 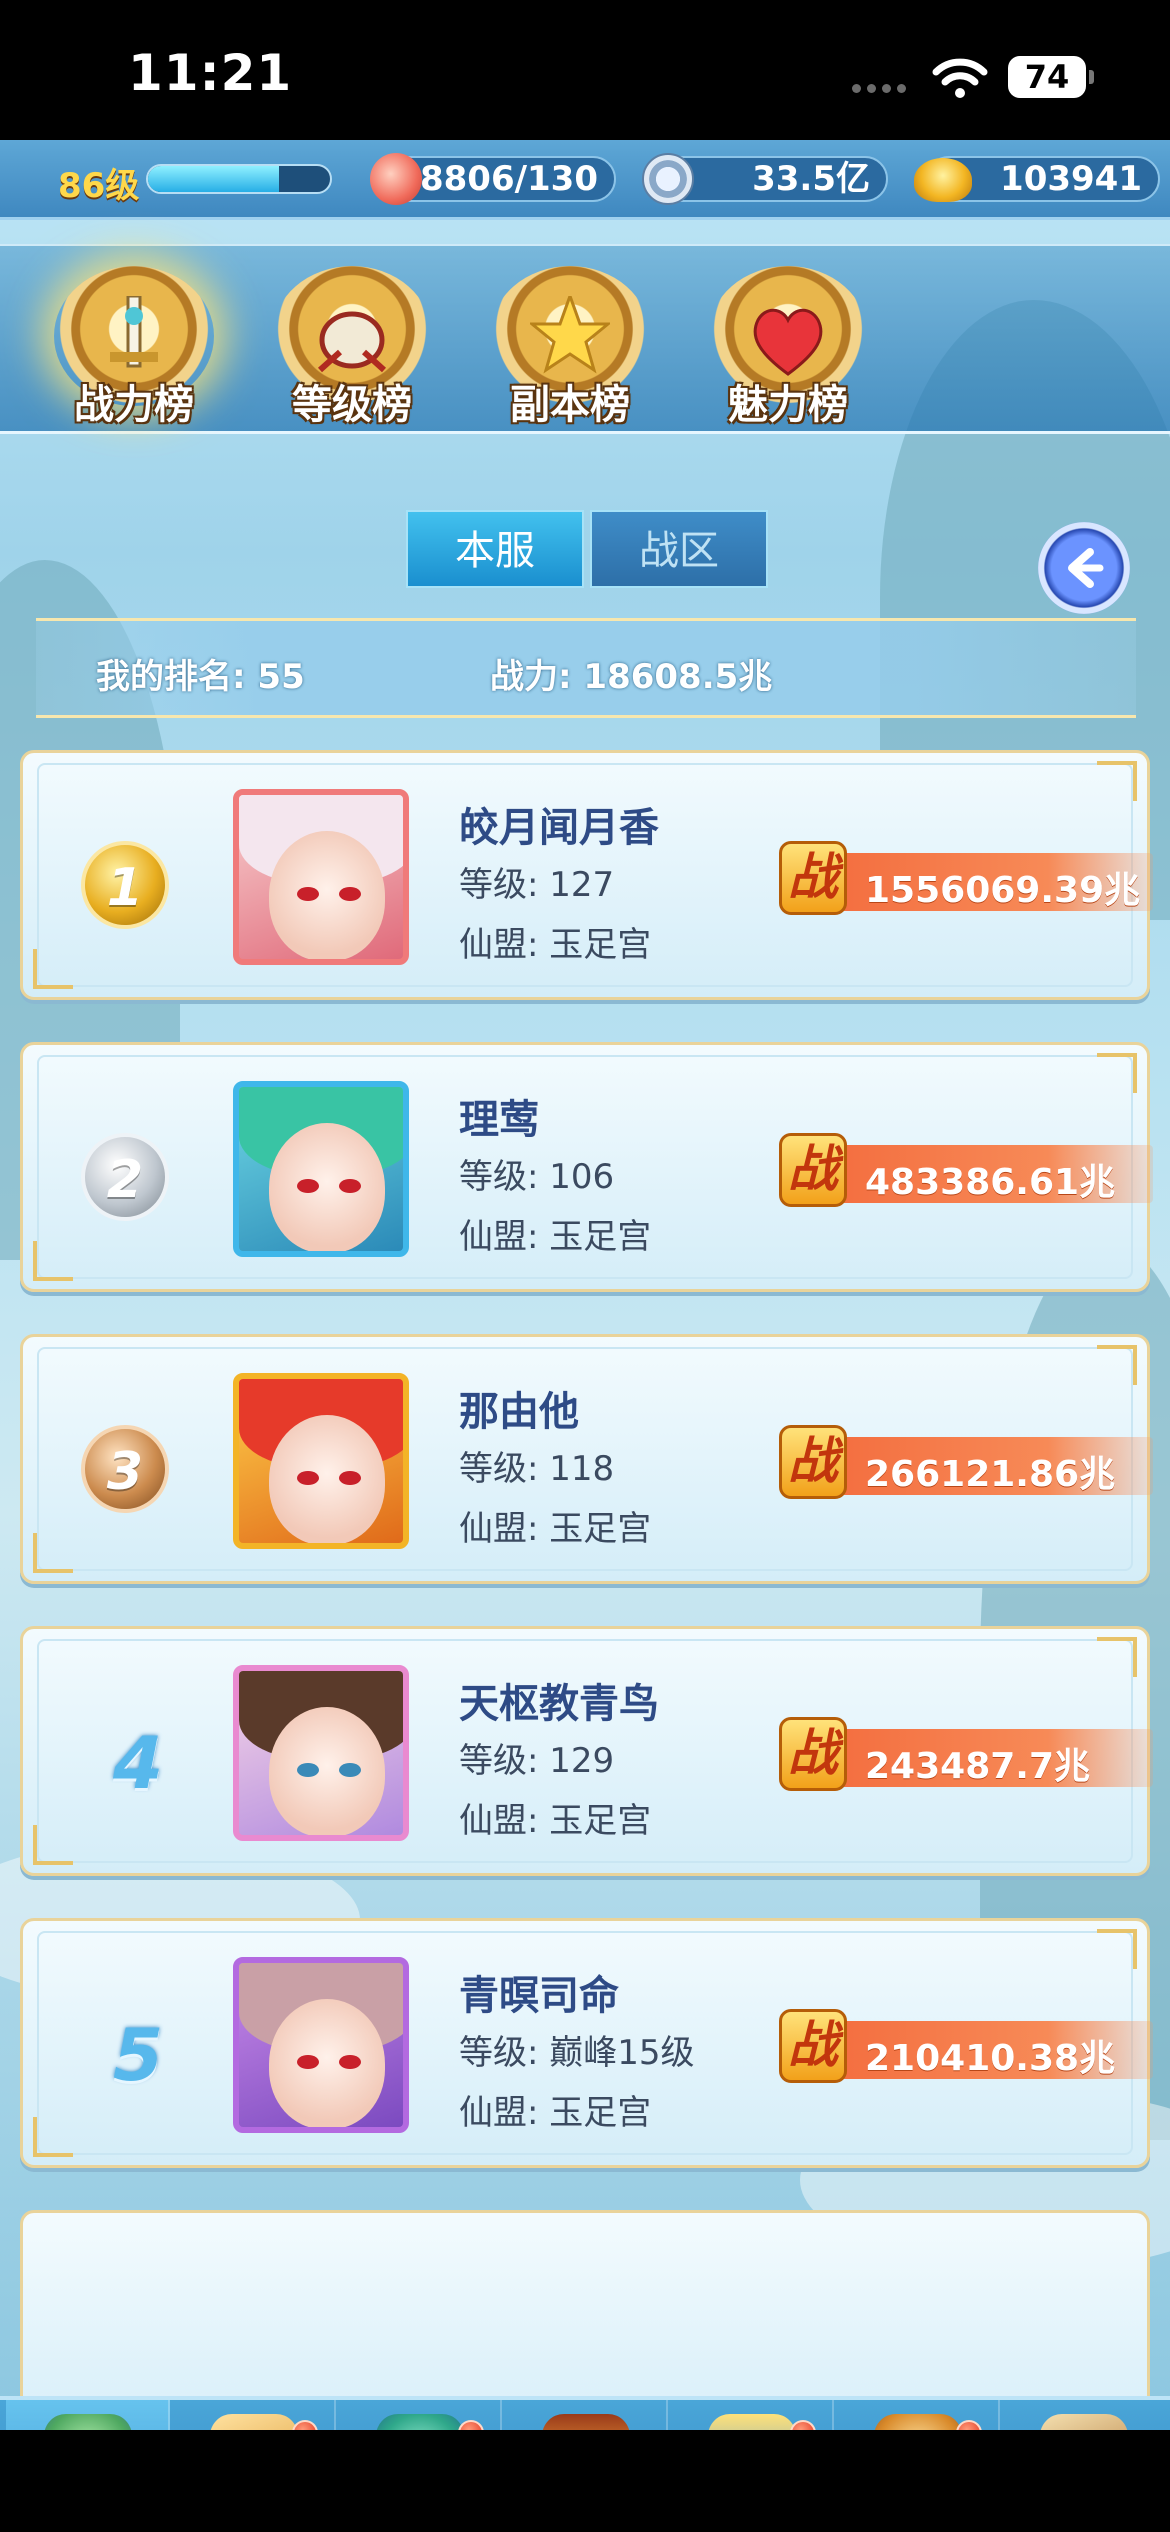 I want to click on stamina-value: 58806/130, so click(x=497, y=179).